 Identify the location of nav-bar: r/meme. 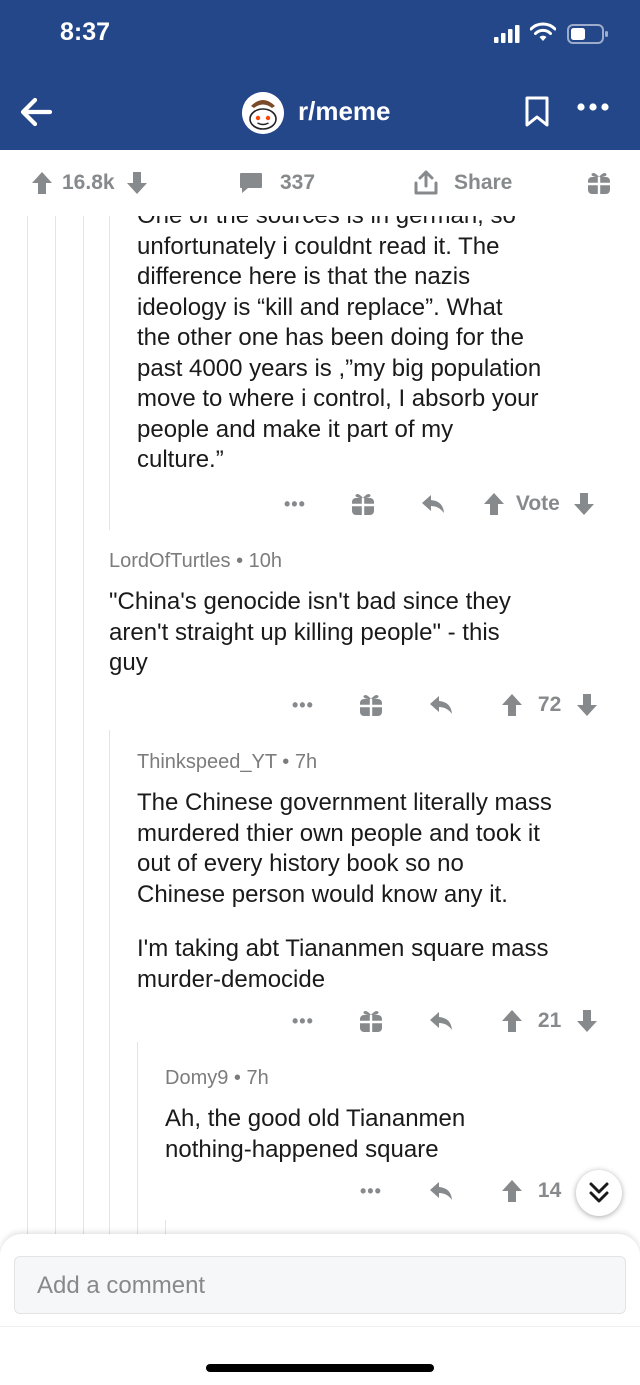
(320, 114).